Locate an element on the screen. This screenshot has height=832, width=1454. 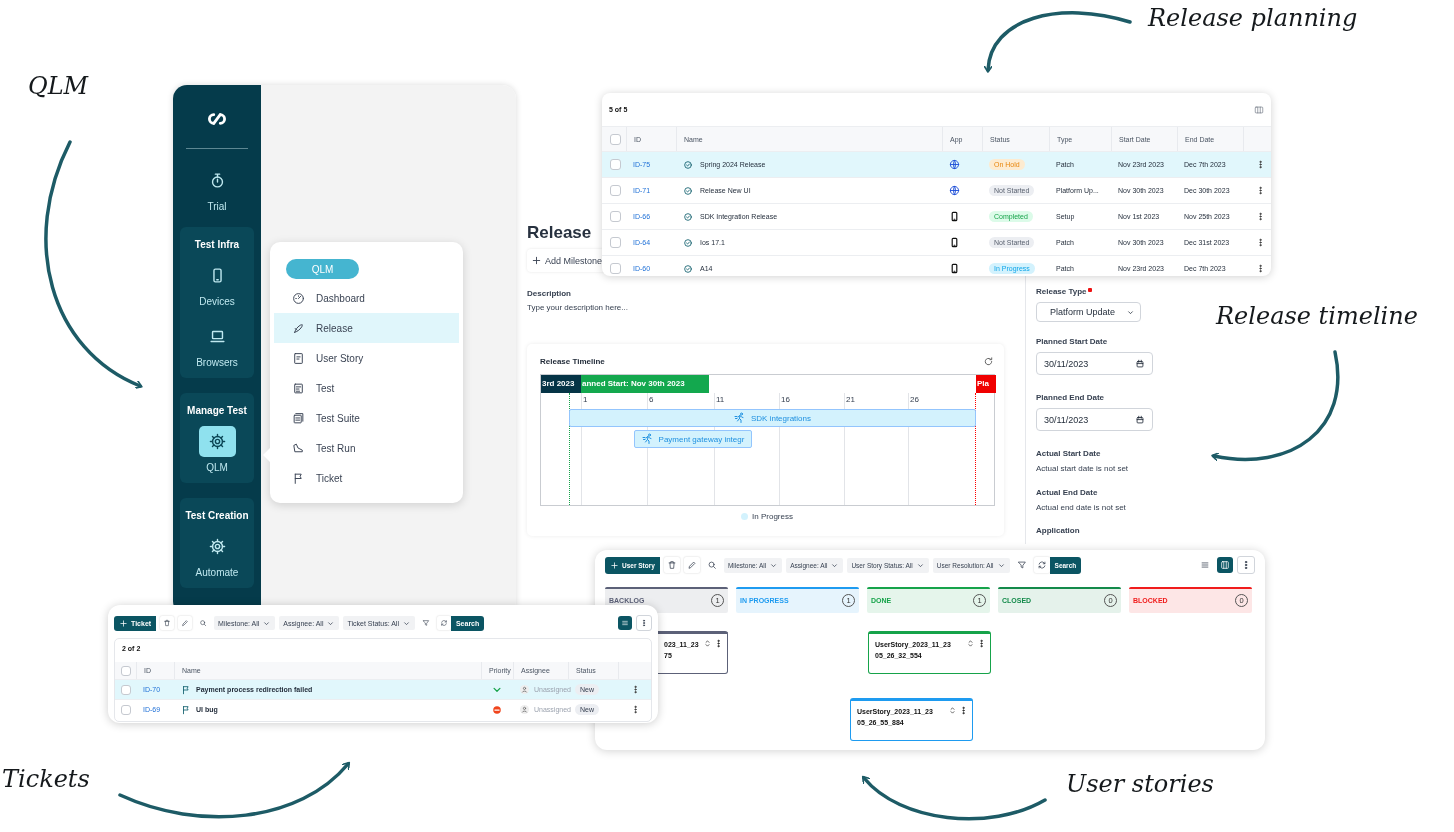
board-view-icon is located at coordinates (1225, 565).